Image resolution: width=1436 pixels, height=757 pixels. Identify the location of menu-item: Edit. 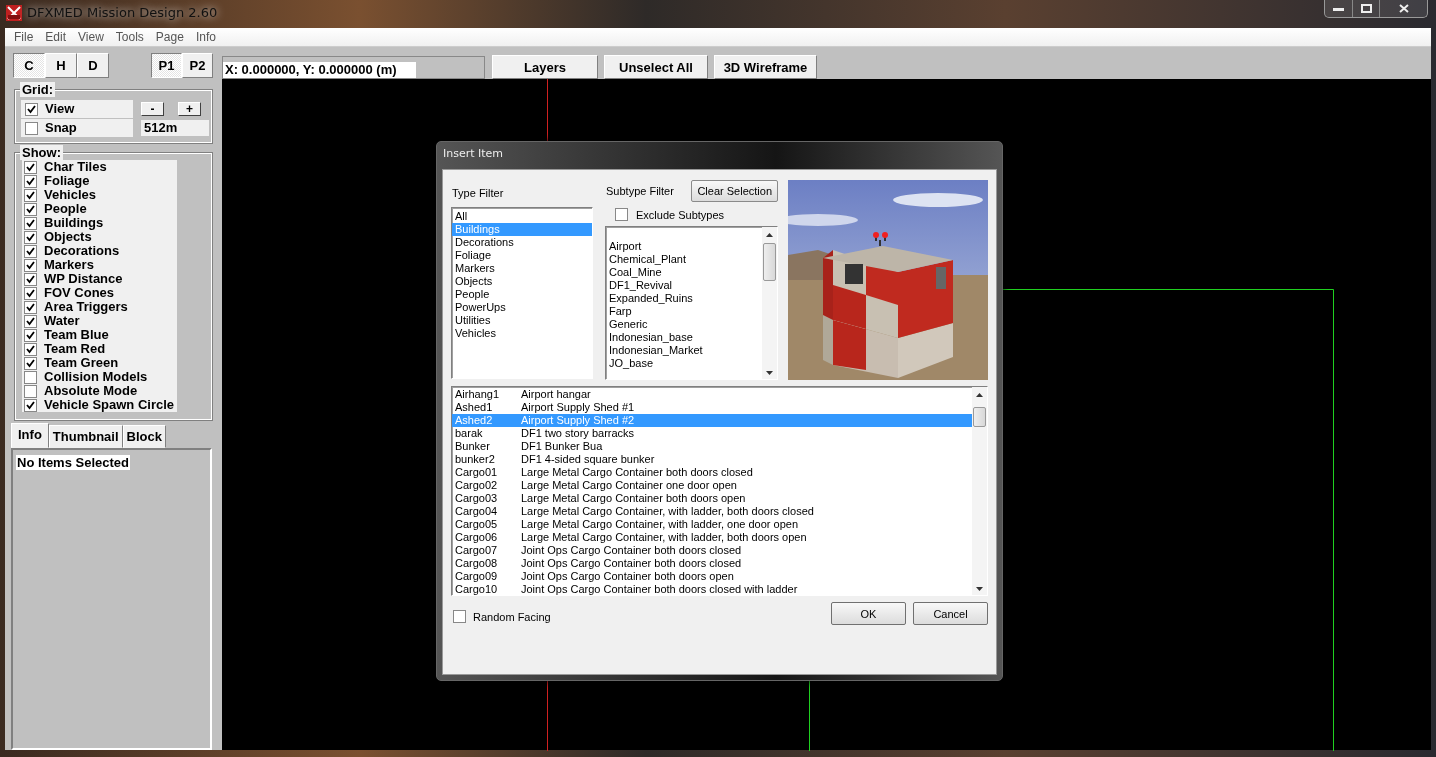
(56, 37).